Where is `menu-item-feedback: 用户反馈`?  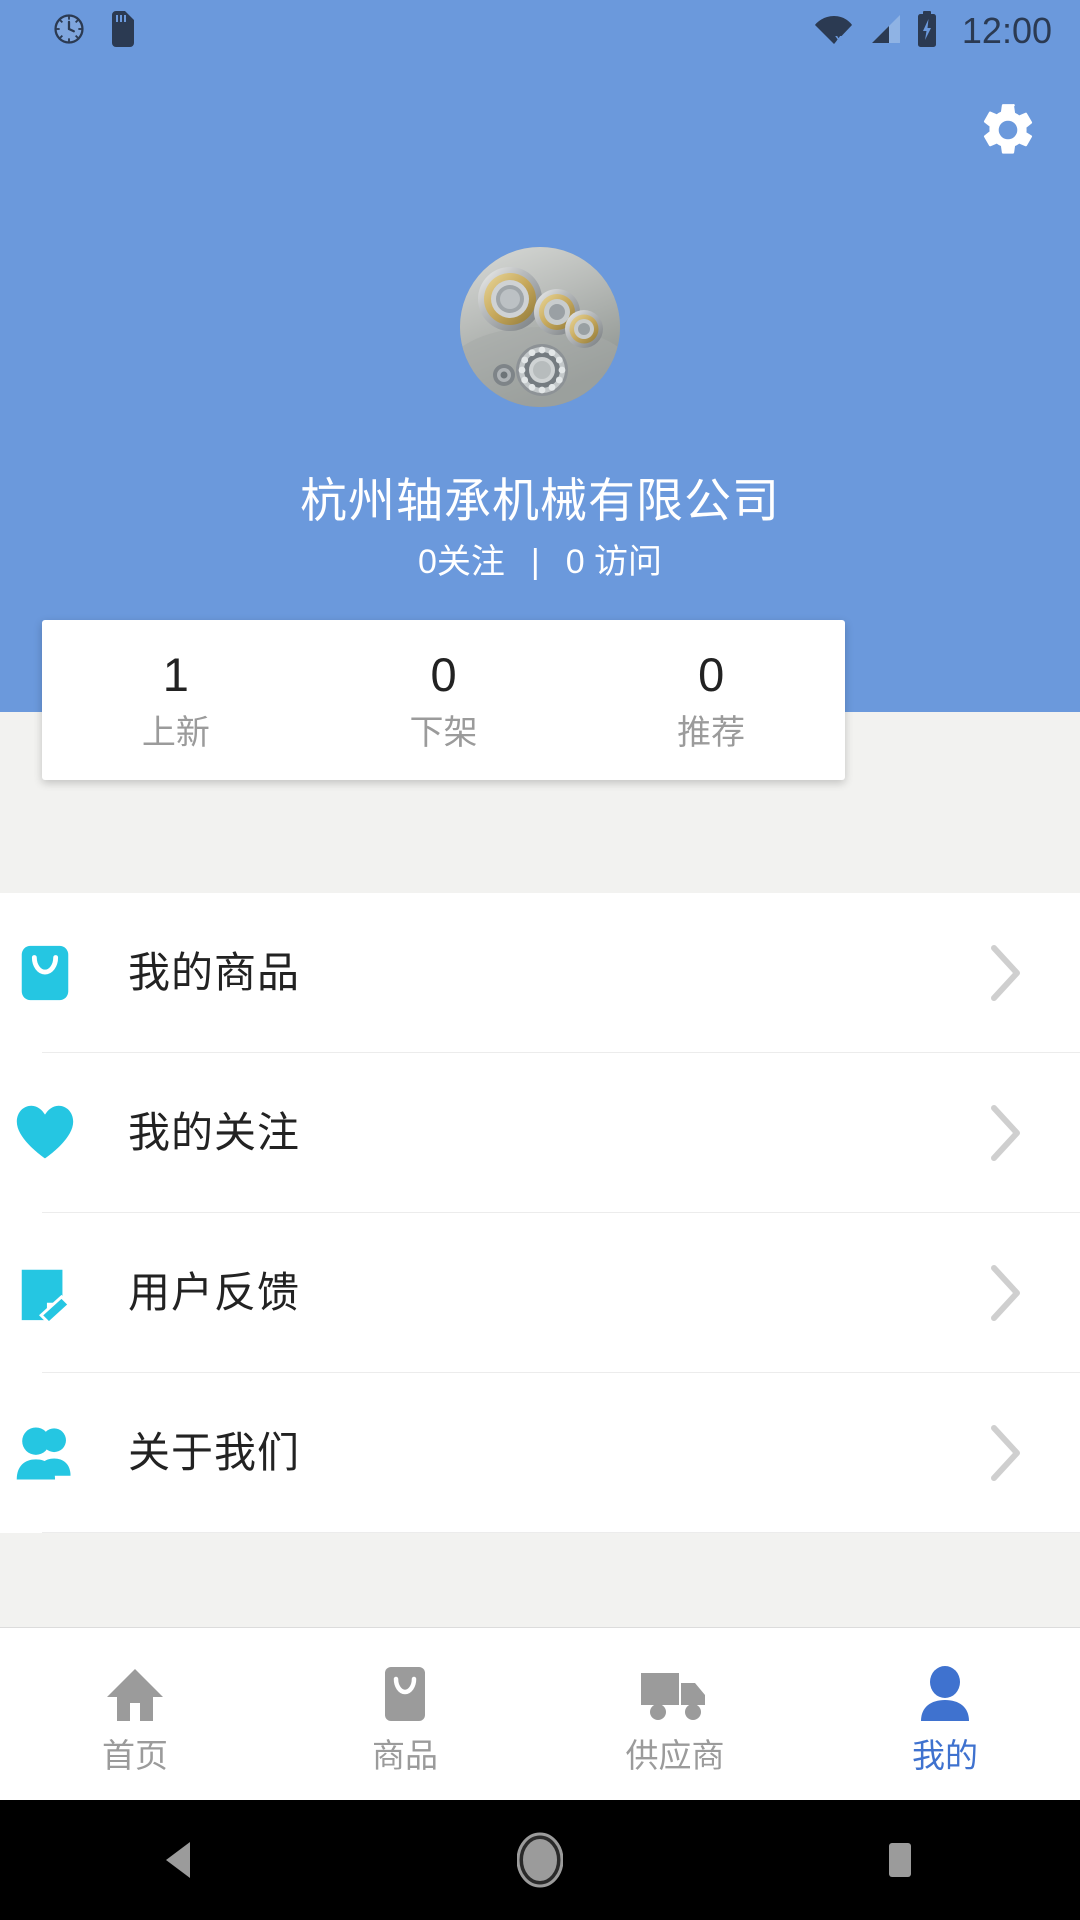
menu-item-feedback: 用户反馈 is located at coordinates (540, 1293).